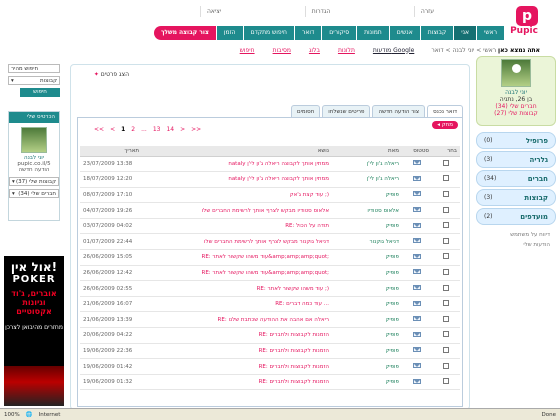 The image size is (560, 420). I want to click on side-item-favorites: (2) מועדפים, so click(516, 216).